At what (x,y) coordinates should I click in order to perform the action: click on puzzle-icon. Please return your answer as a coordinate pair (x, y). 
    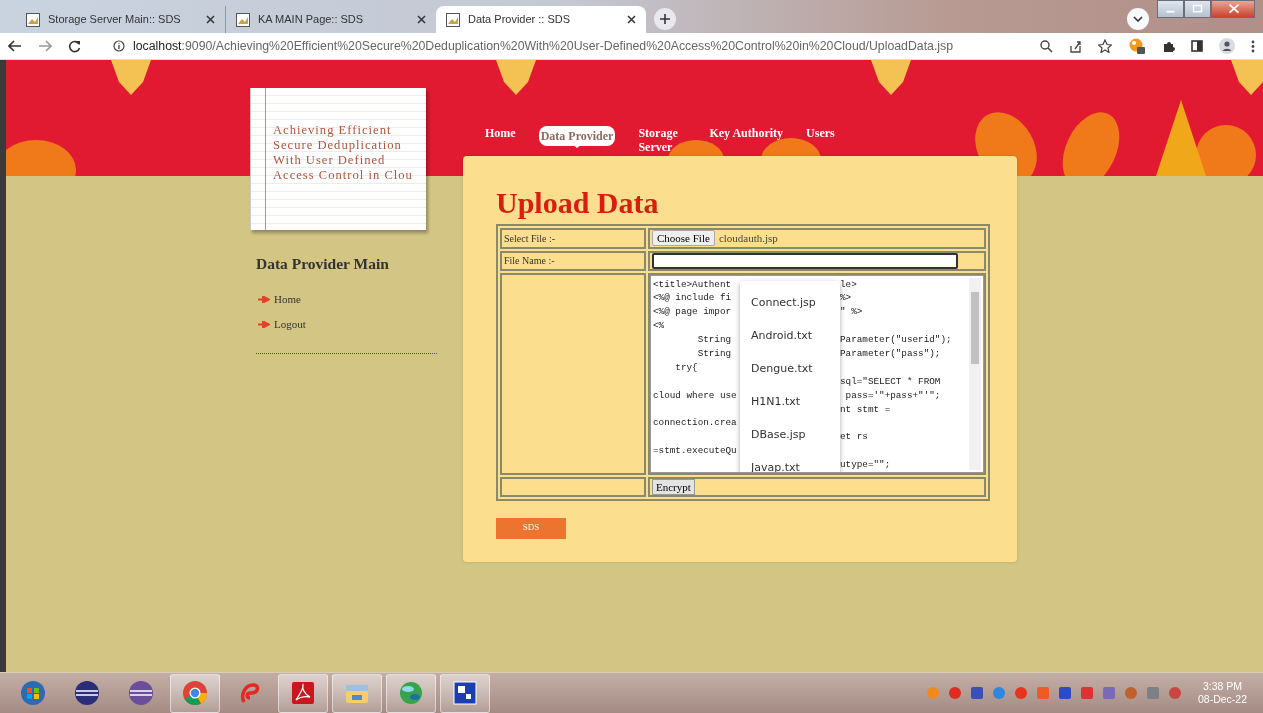
    Looking at the image, I should click on (1168, 46).